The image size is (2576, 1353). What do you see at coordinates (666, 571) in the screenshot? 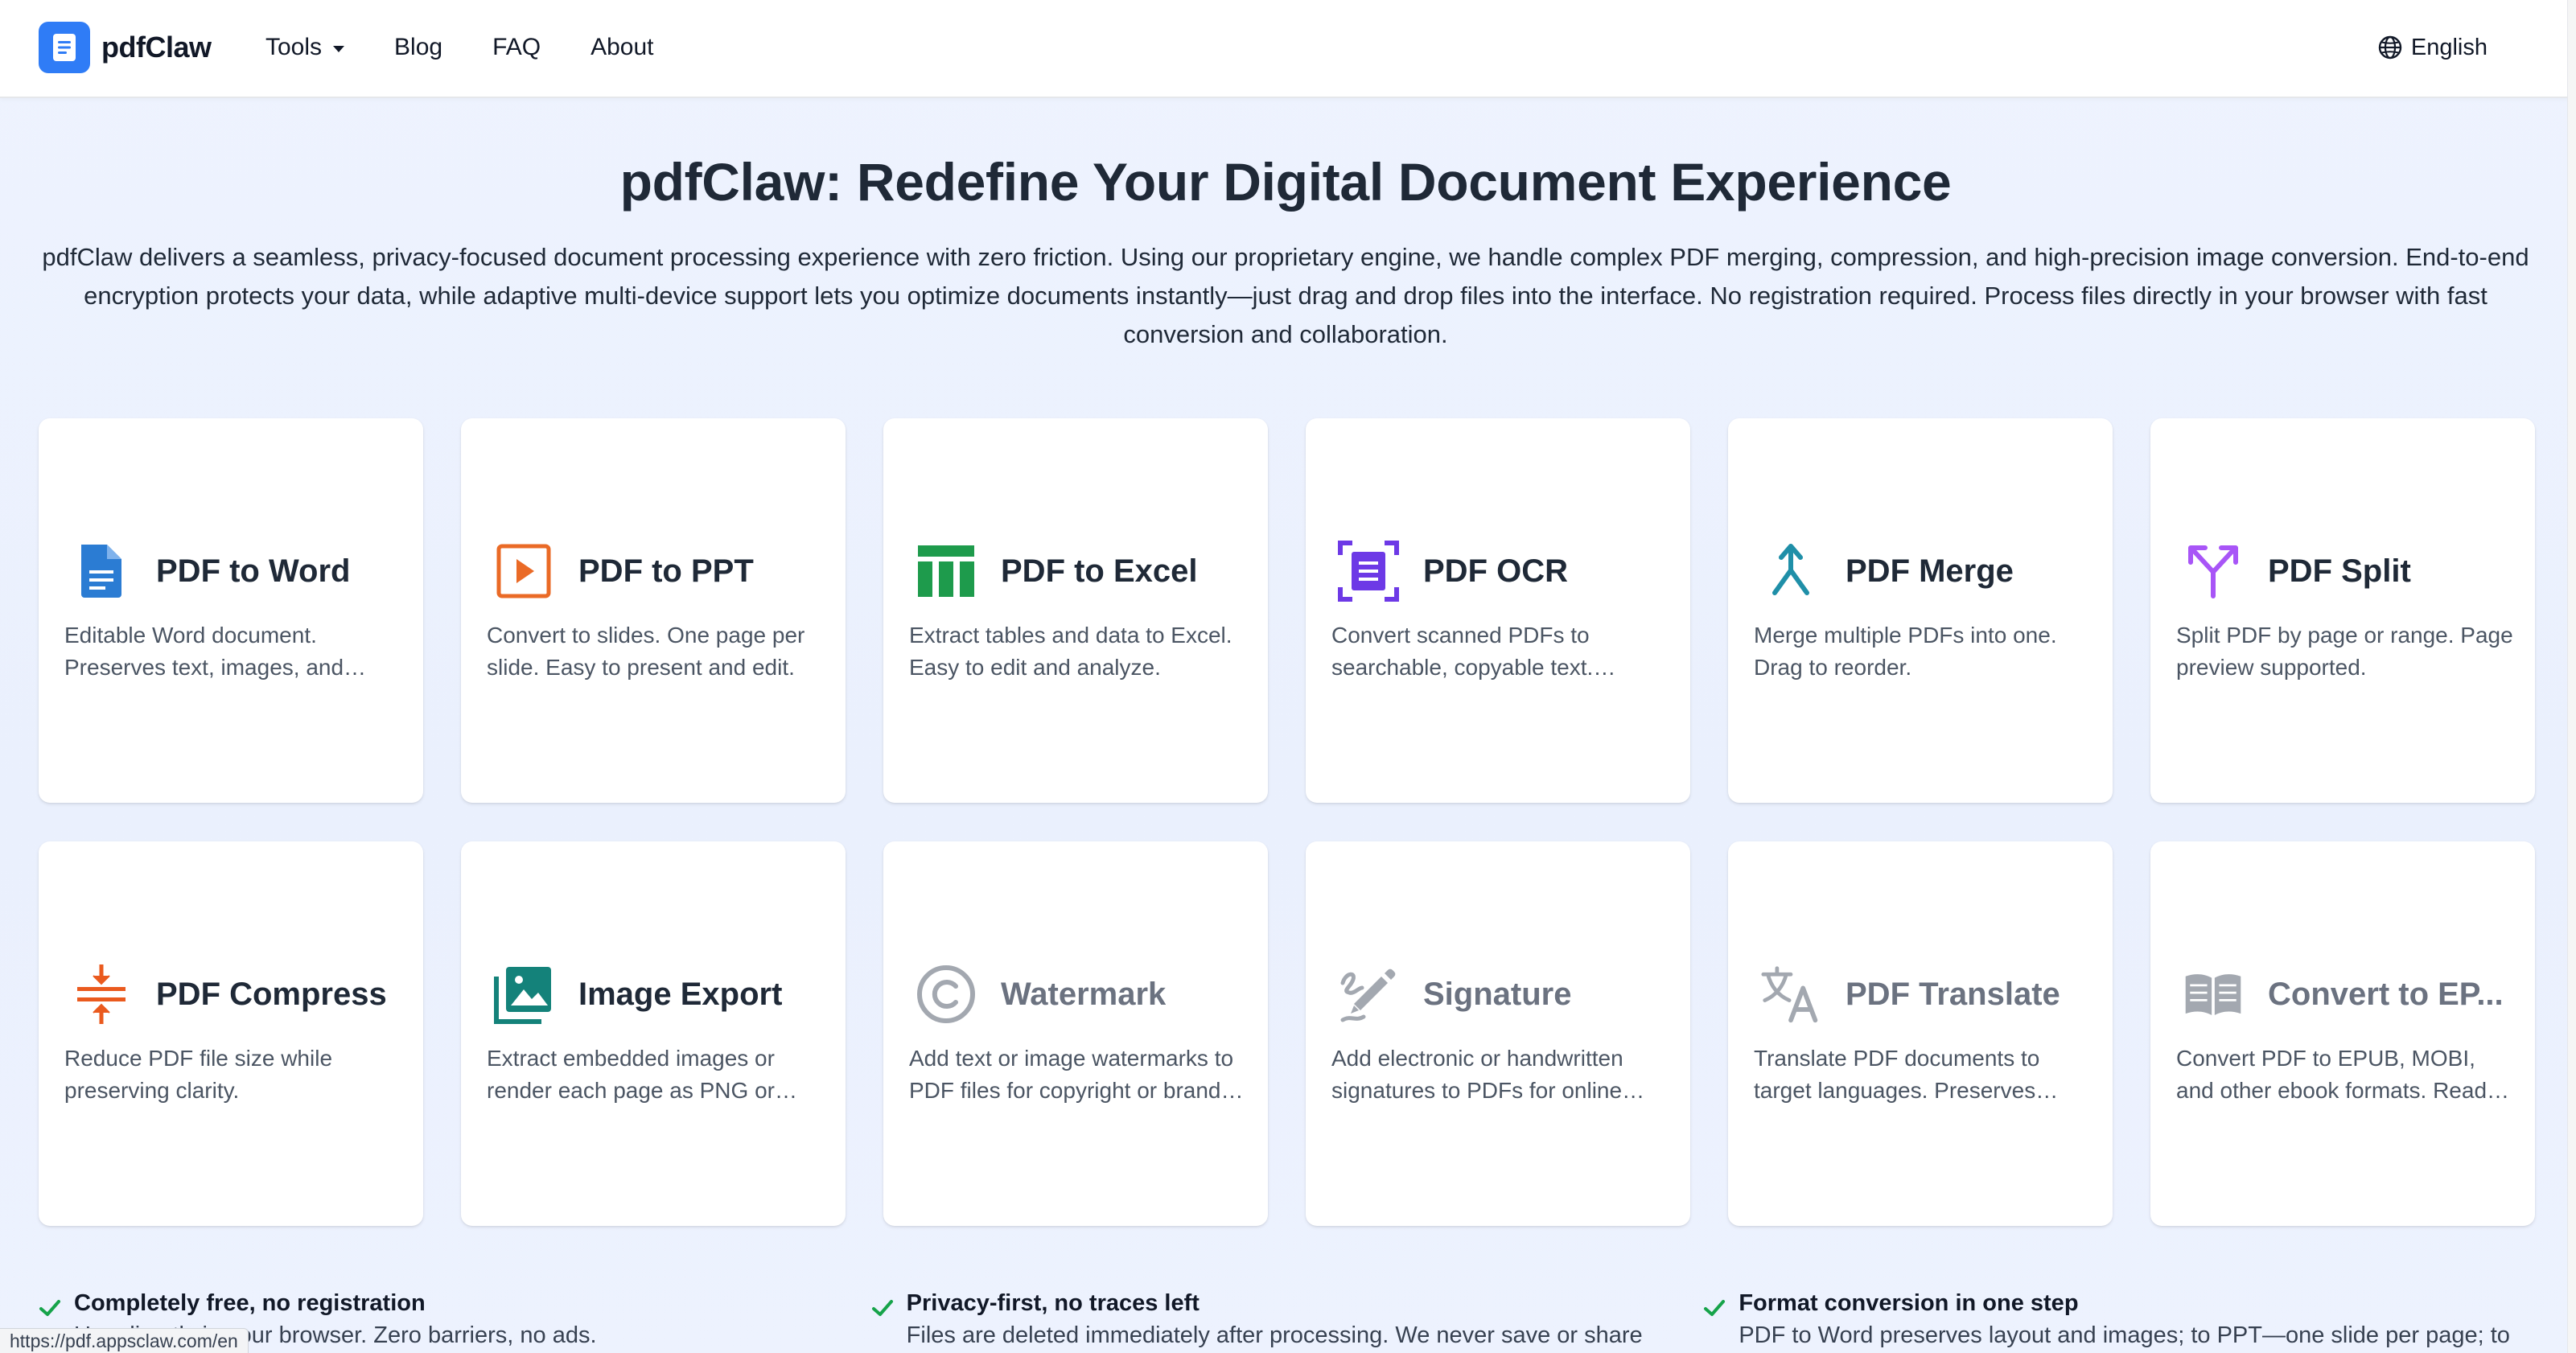
I see `card-title: PDF to PPT` at bounding box center [666, 571].